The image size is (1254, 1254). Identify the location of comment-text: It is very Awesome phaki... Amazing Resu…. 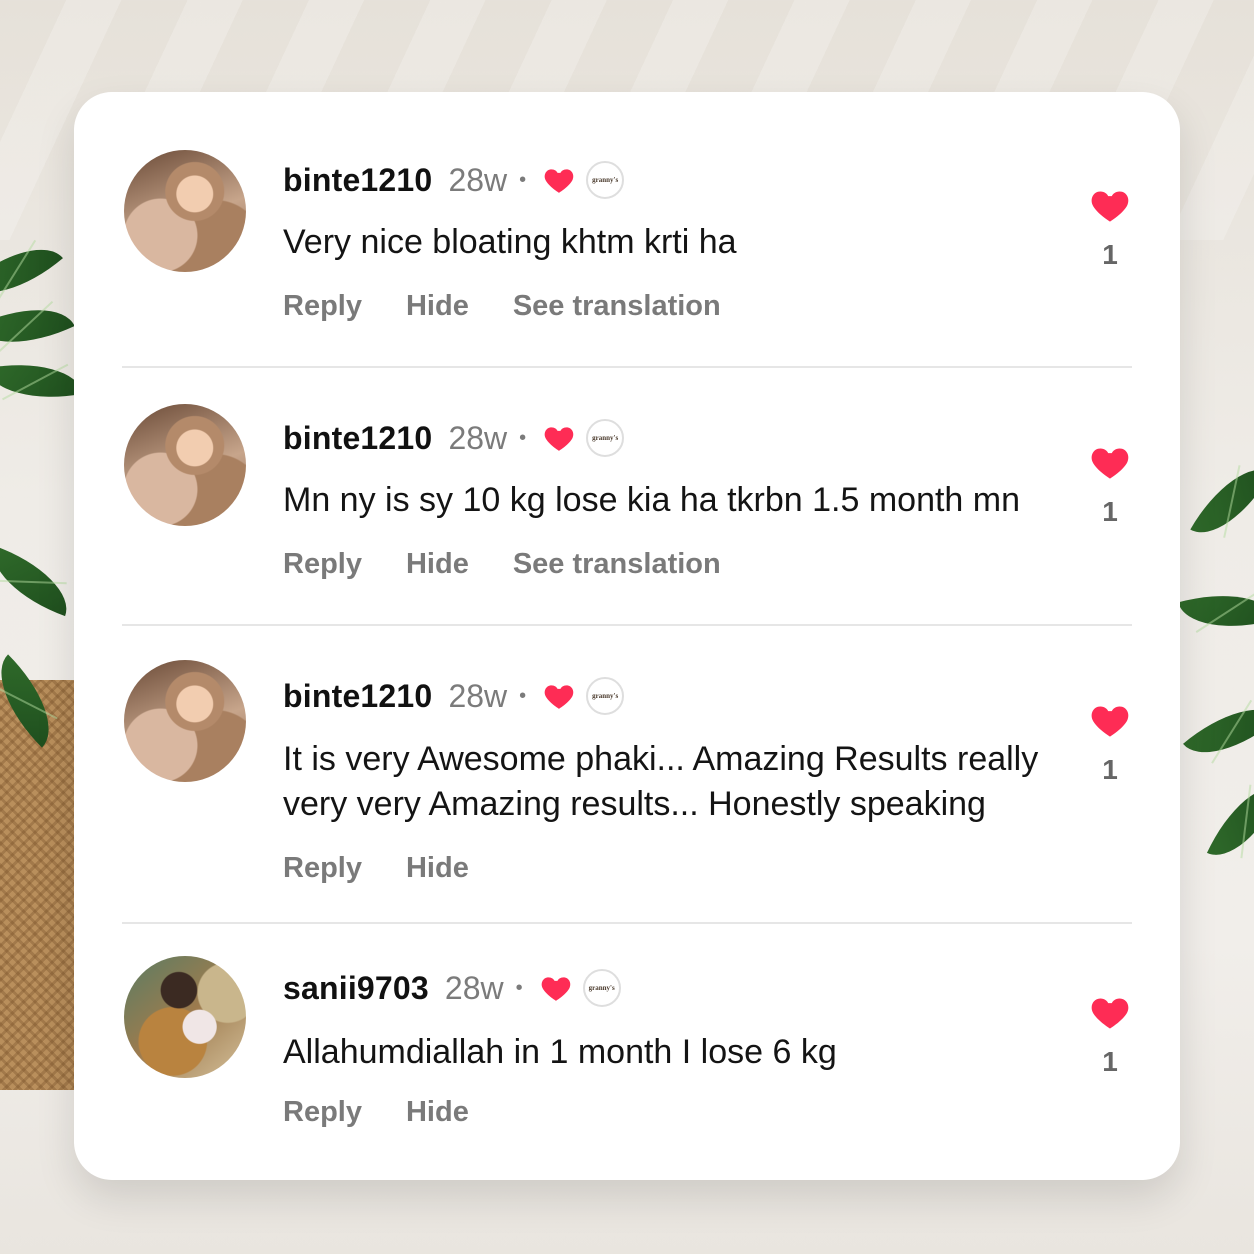
(661, 781).